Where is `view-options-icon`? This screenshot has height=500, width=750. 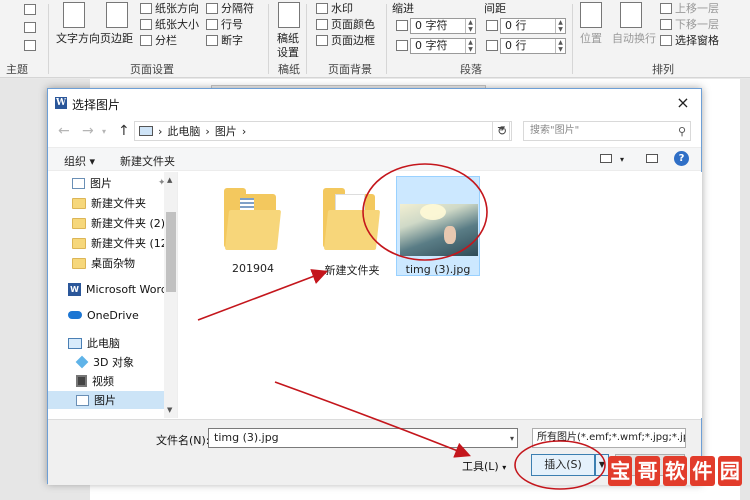 view-options-icon is located at coordinates (606, 158).